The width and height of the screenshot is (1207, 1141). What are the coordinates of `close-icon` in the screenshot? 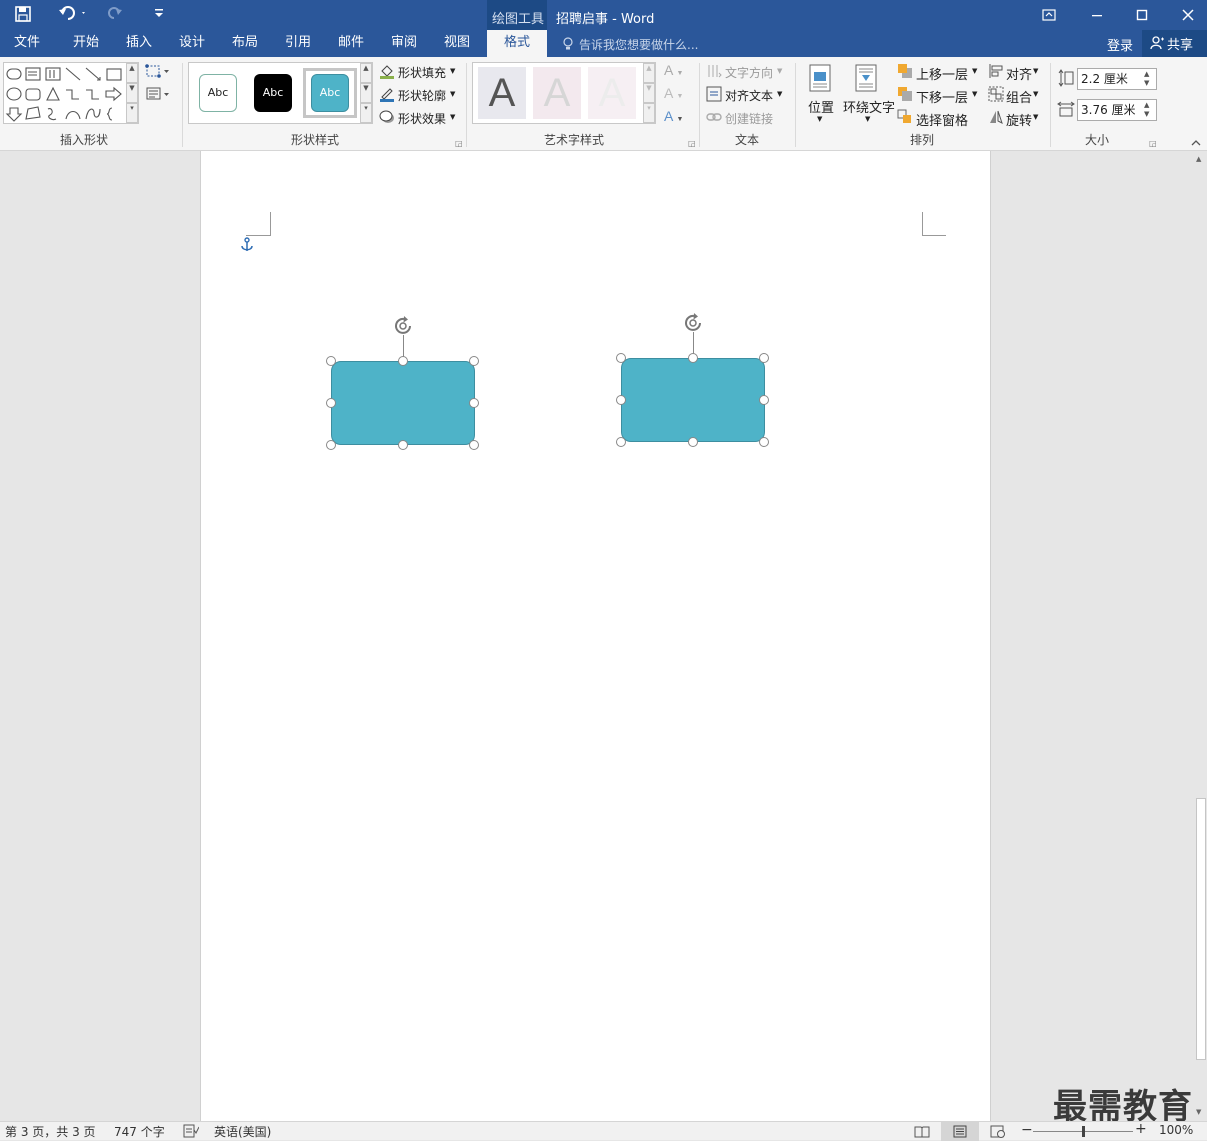 It's located at (1186, 15).